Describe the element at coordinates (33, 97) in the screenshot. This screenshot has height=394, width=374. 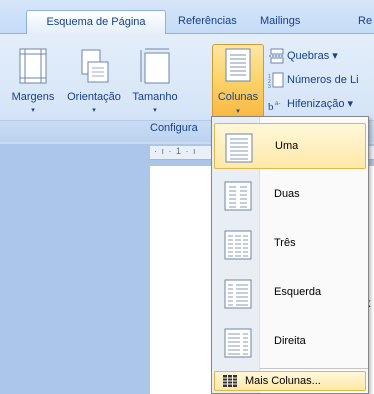
I see `margens-label: Margens` at that location.